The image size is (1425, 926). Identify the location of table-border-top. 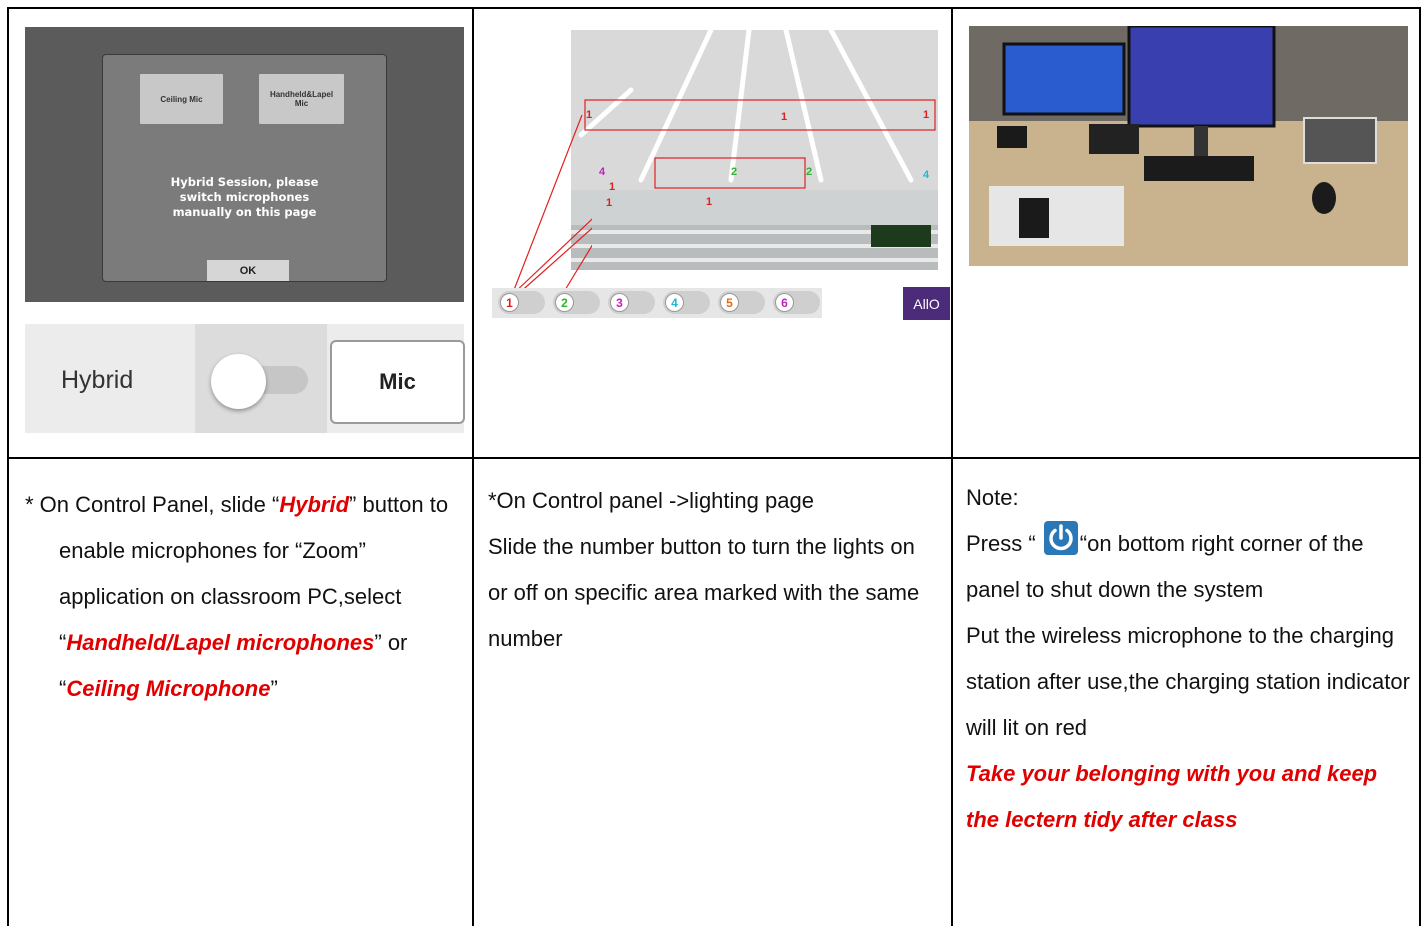
(714, 8).